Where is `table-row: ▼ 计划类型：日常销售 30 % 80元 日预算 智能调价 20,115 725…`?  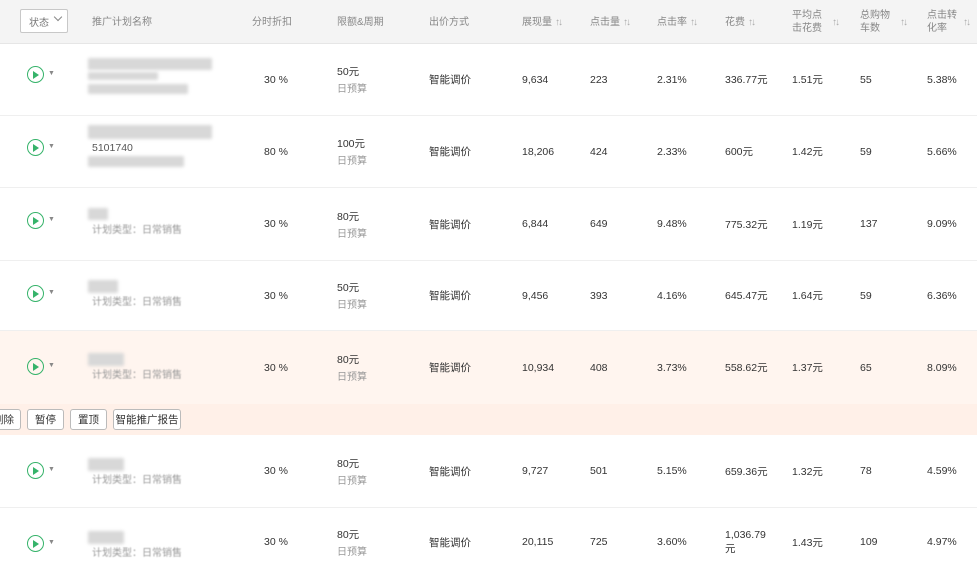 table-row: ▼ 计划类型：日常销售 30 % 80元 日预算 智能调价 20,115 725… is located at coordinates (488, 542).